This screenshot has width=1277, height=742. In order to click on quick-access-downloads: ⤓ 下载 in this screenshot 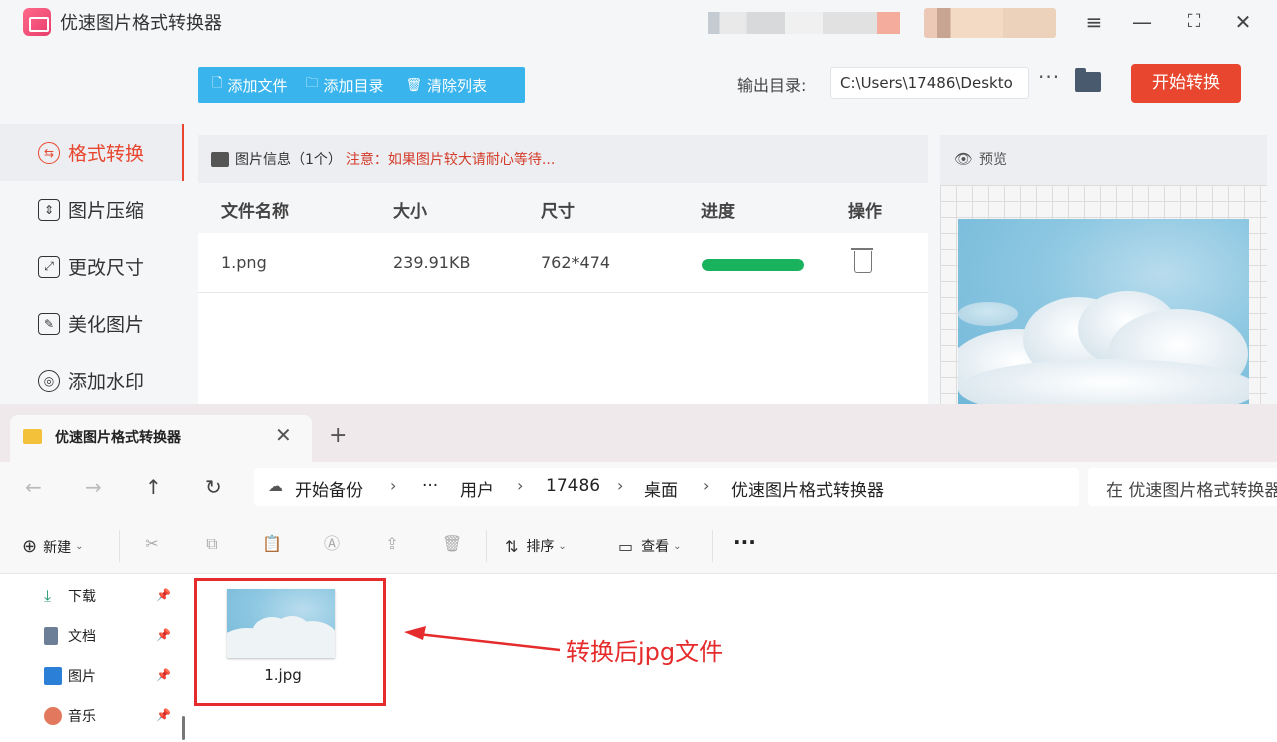, I will do `click(70, 596)`.